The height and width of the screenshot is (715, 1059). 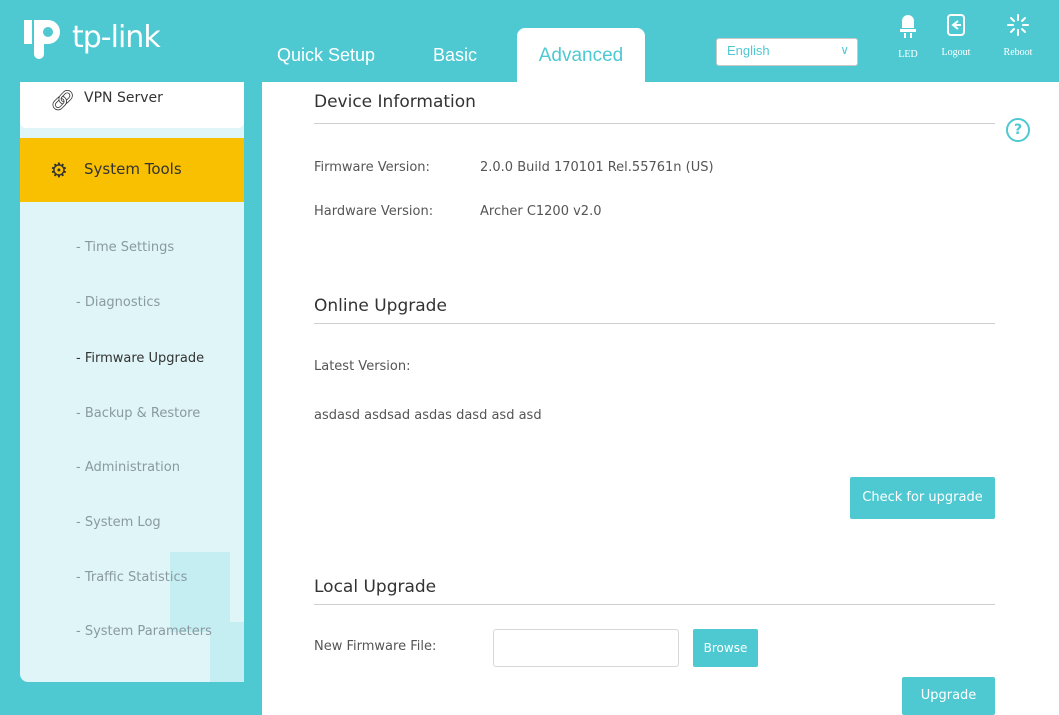 What do you see at coordinates (1018, 130) in the screenshot?
I see `help-icon: ?` at bounding box center [1018, 130].